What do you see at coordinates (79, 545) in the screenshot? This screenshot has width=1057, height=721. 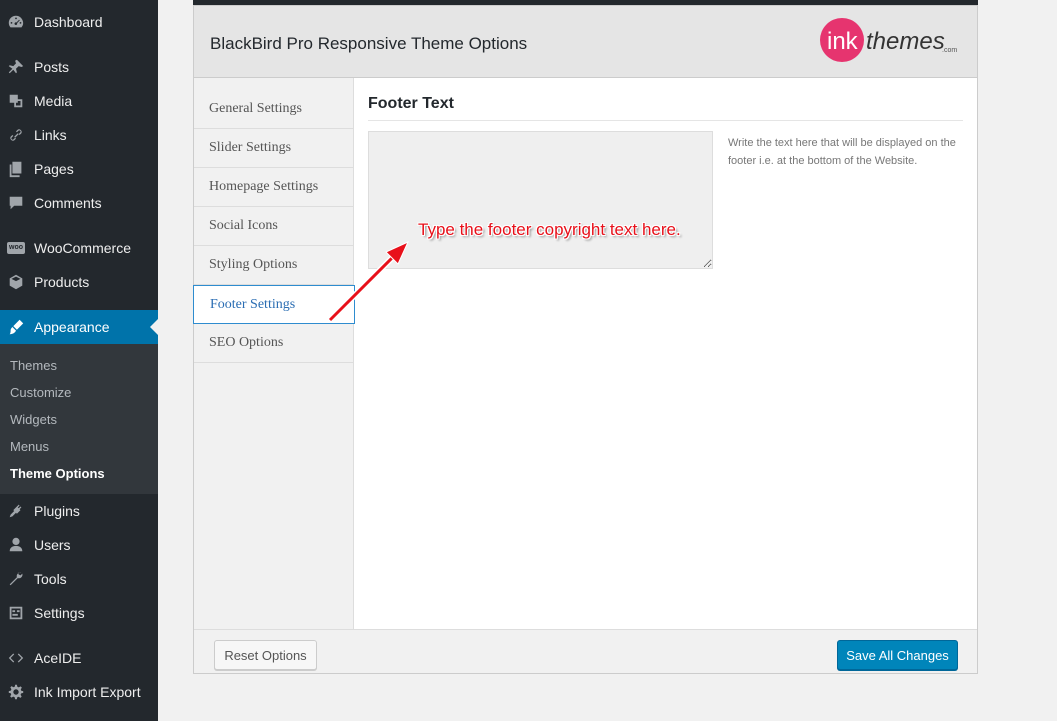 I see `menu-item-users: Users` at bounding box center [79, 545].